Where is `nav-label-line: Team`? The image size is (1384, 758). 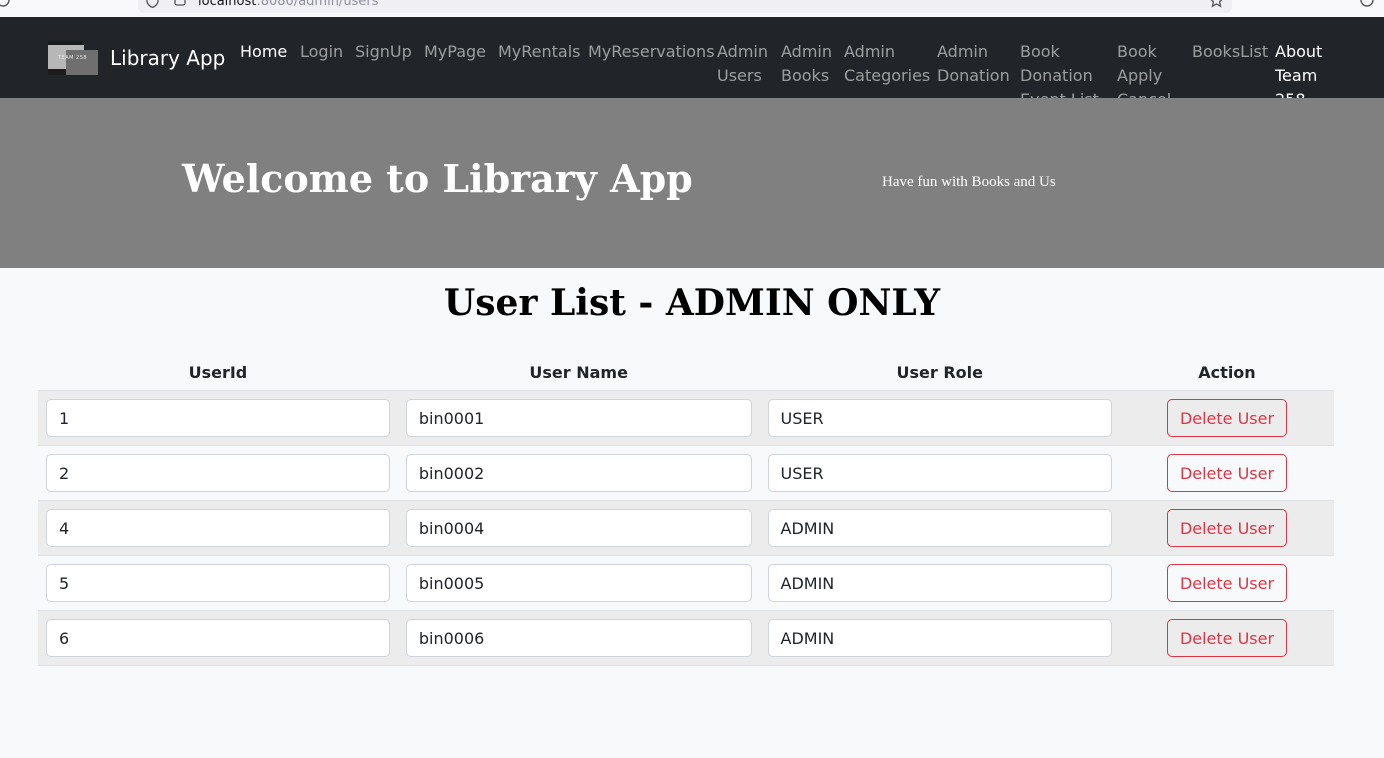 nav-label-line: Team is located at coordinates (1296, 75).